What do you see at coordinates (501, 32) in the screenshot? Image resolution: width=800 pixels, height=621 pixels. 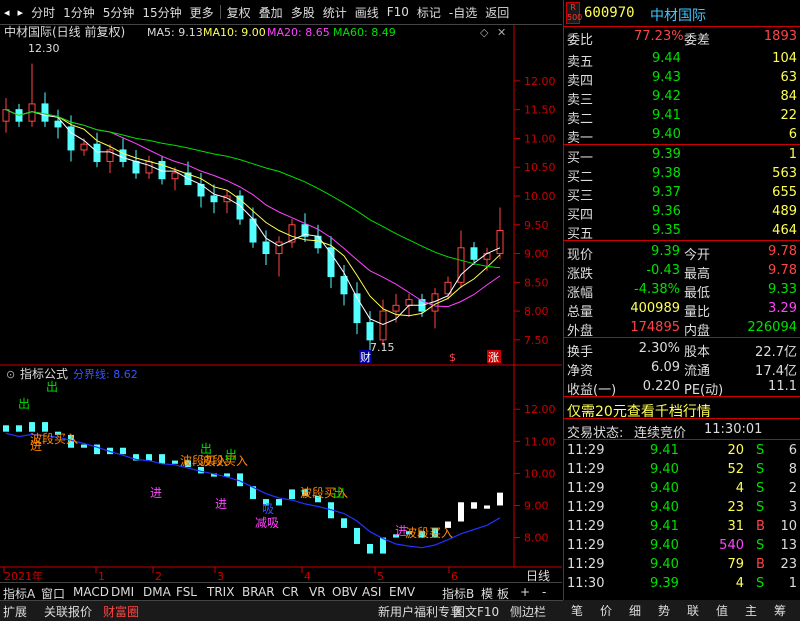 I see `close-icon: ✕` at bounding box center [501, 32].